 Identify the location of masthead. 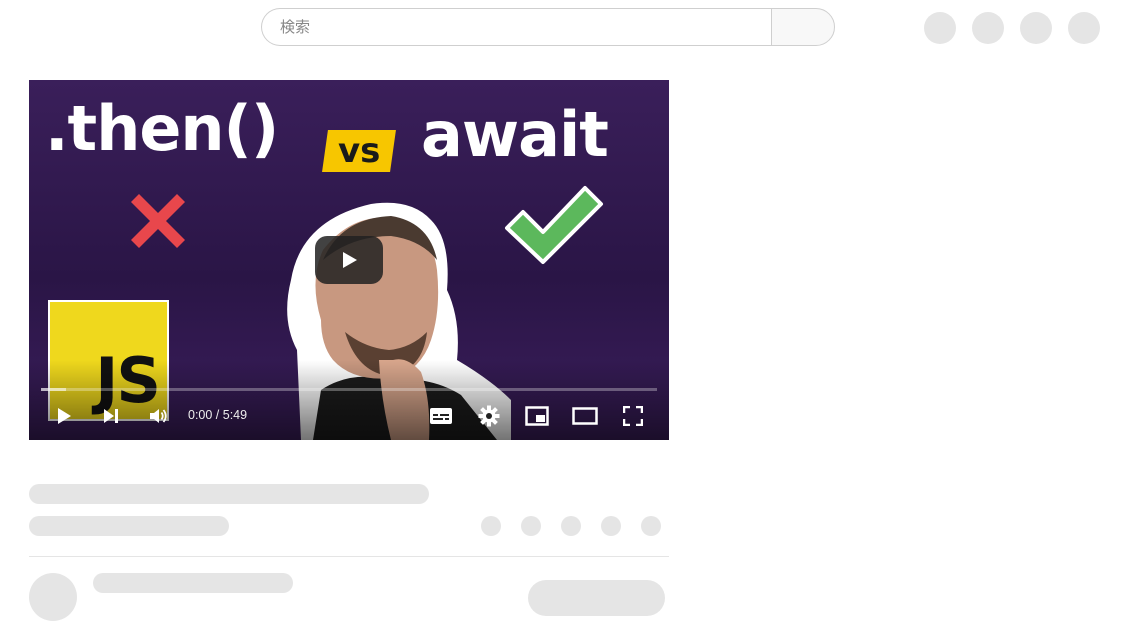
(562, 28).